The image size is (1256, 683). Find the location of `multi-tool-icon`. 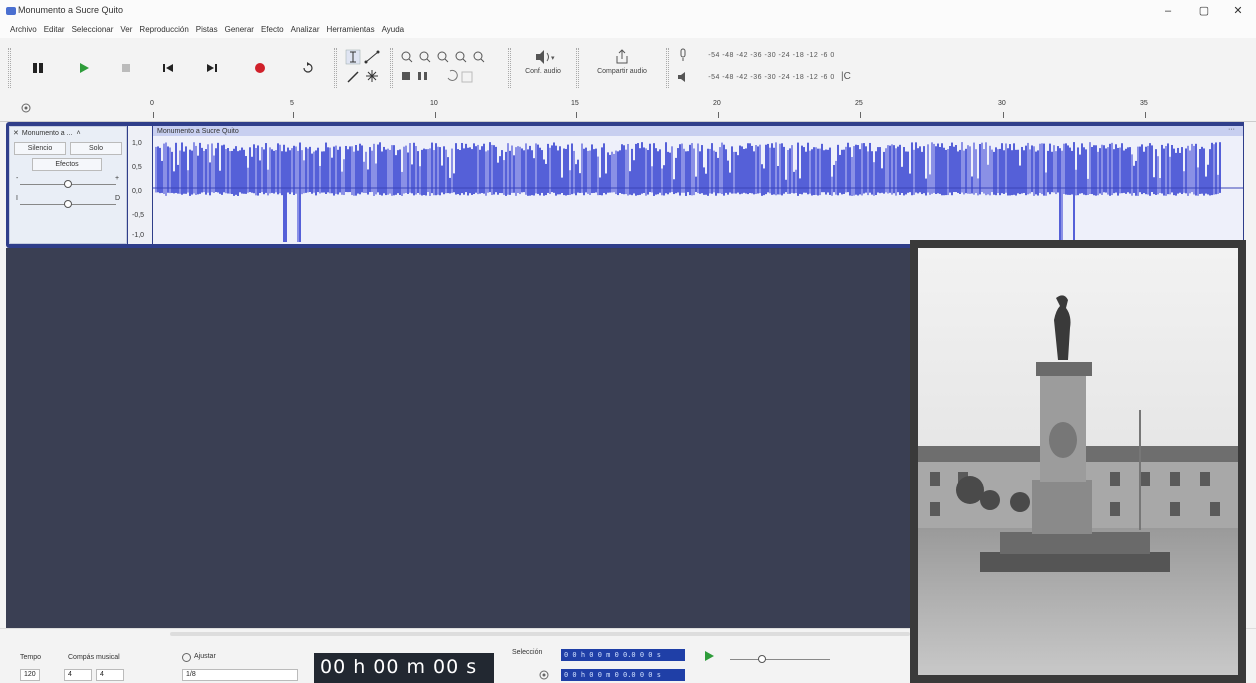

multi-tool-icon is located at coordinates (372, 76).